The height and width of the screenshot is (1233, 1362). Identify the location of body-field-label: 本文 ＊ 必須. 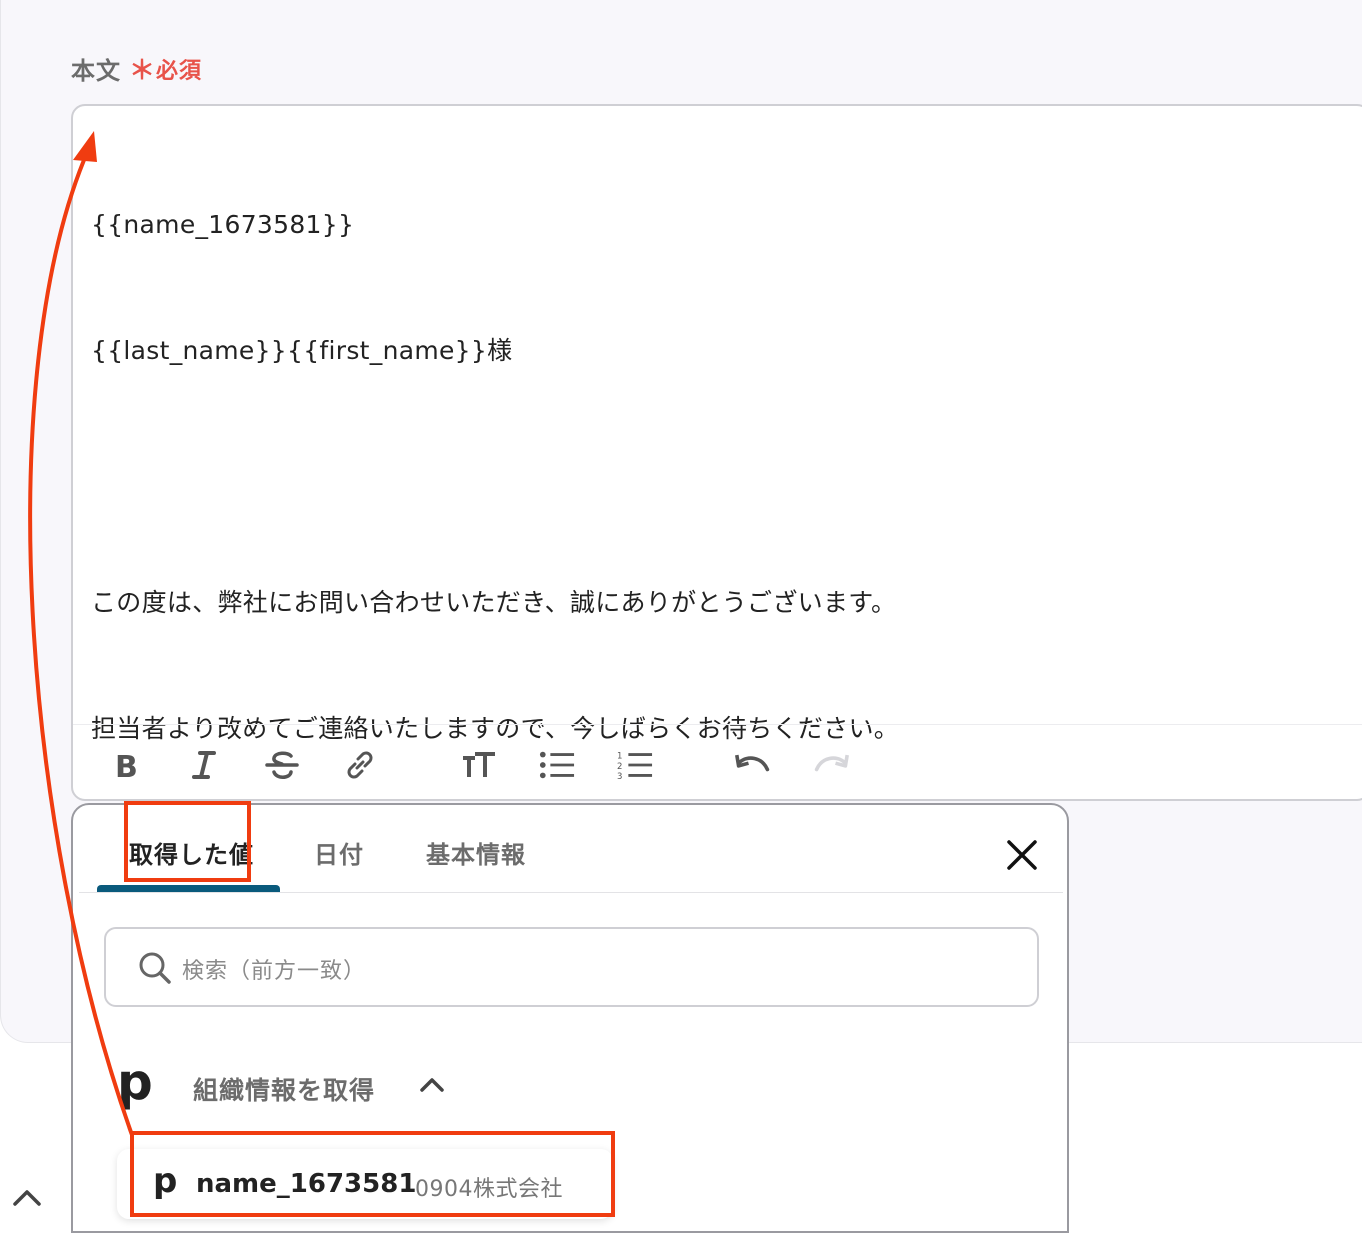
(136, 68).